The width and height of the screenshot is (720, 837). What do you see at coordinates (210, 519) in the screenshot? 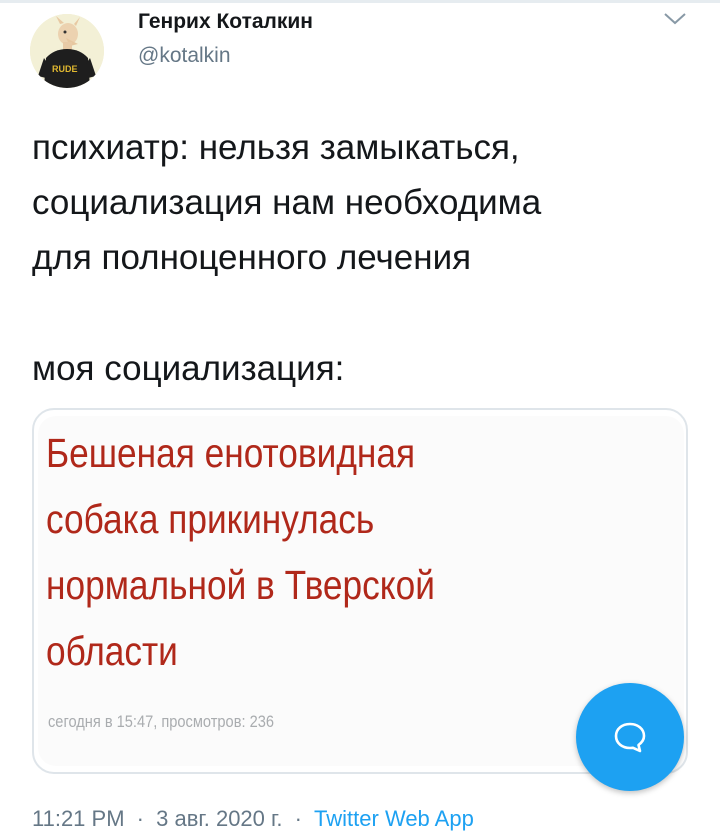
I see `headline-line: собака прикинулась` at bounding box center [210, 519].